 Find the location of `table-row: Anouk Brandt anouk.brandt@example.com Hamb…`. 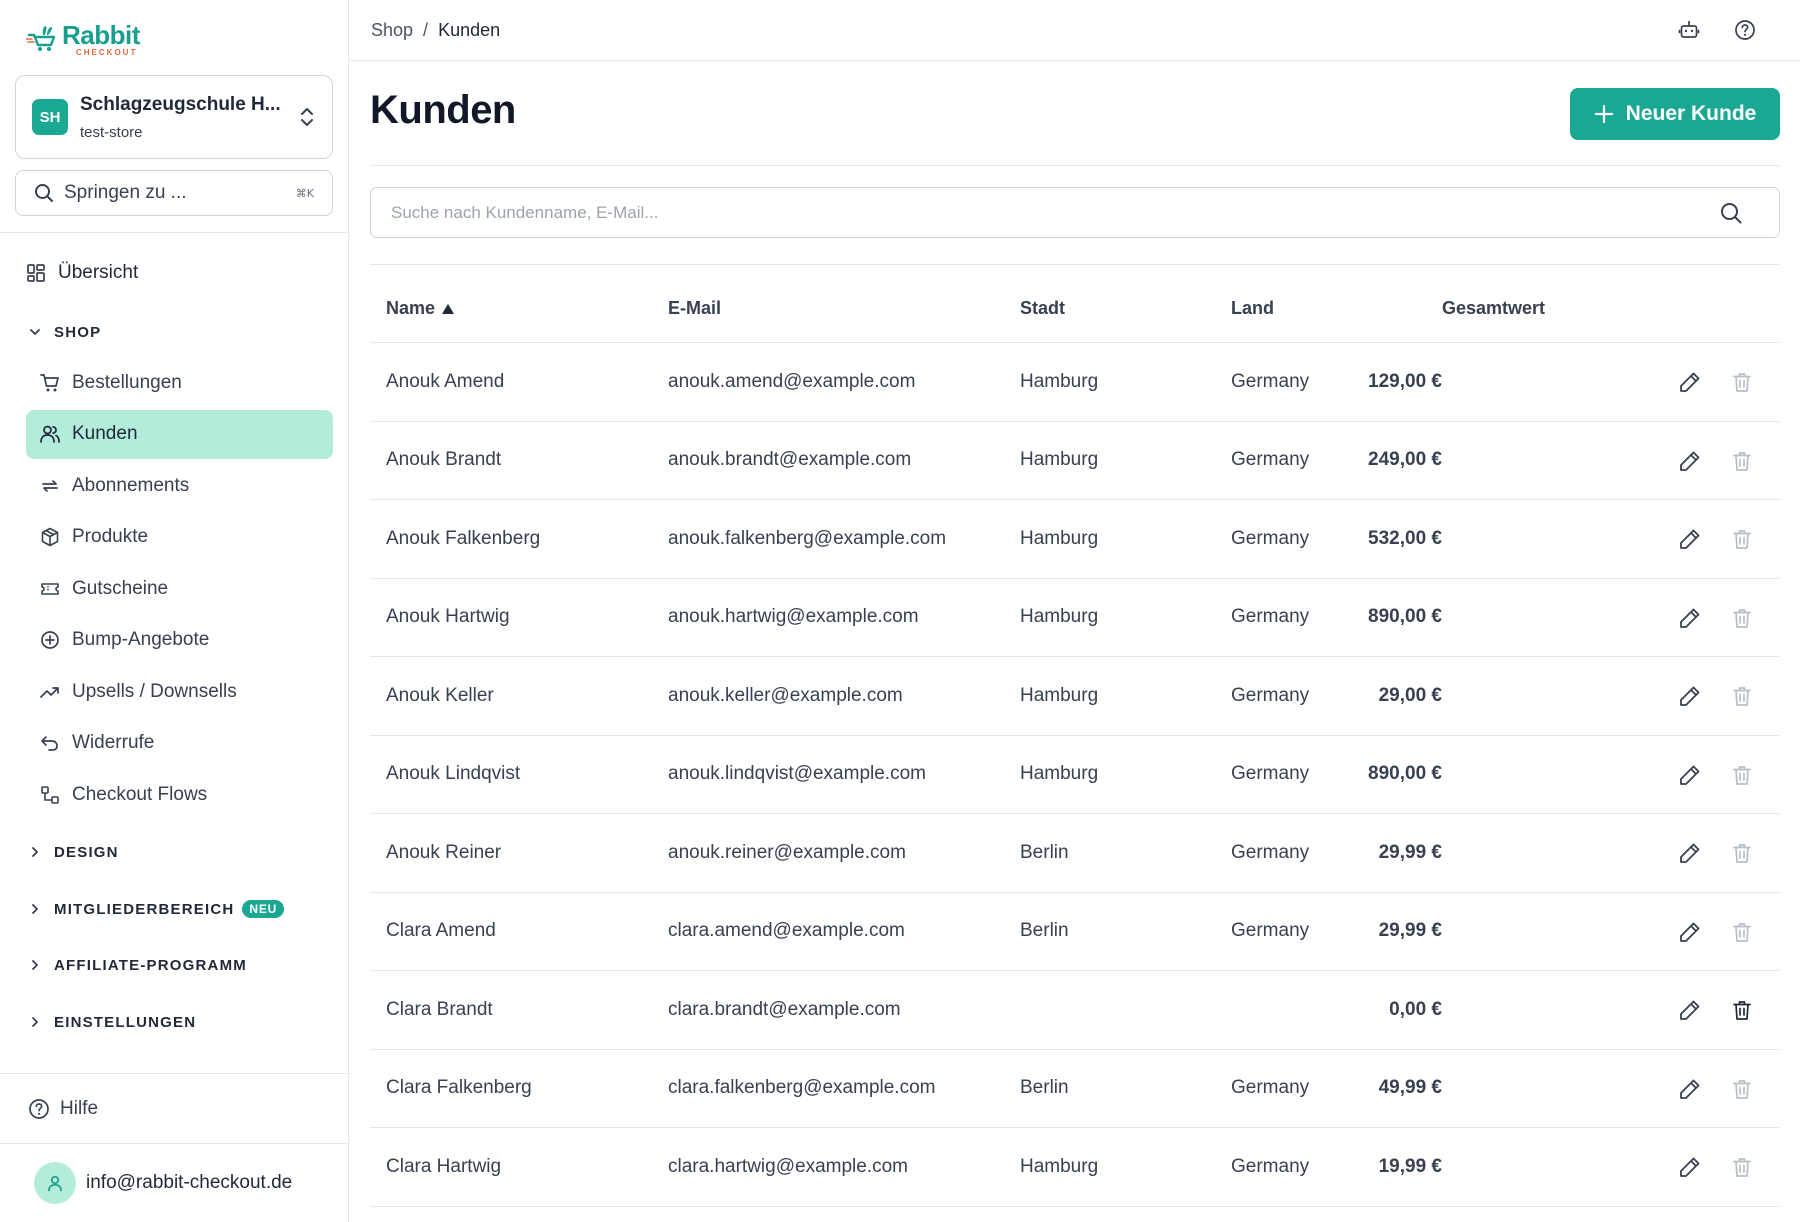

table-row: Anouk Brandt anouk.brandt@example.com Hamb… is located at coordinates (1075, 461).